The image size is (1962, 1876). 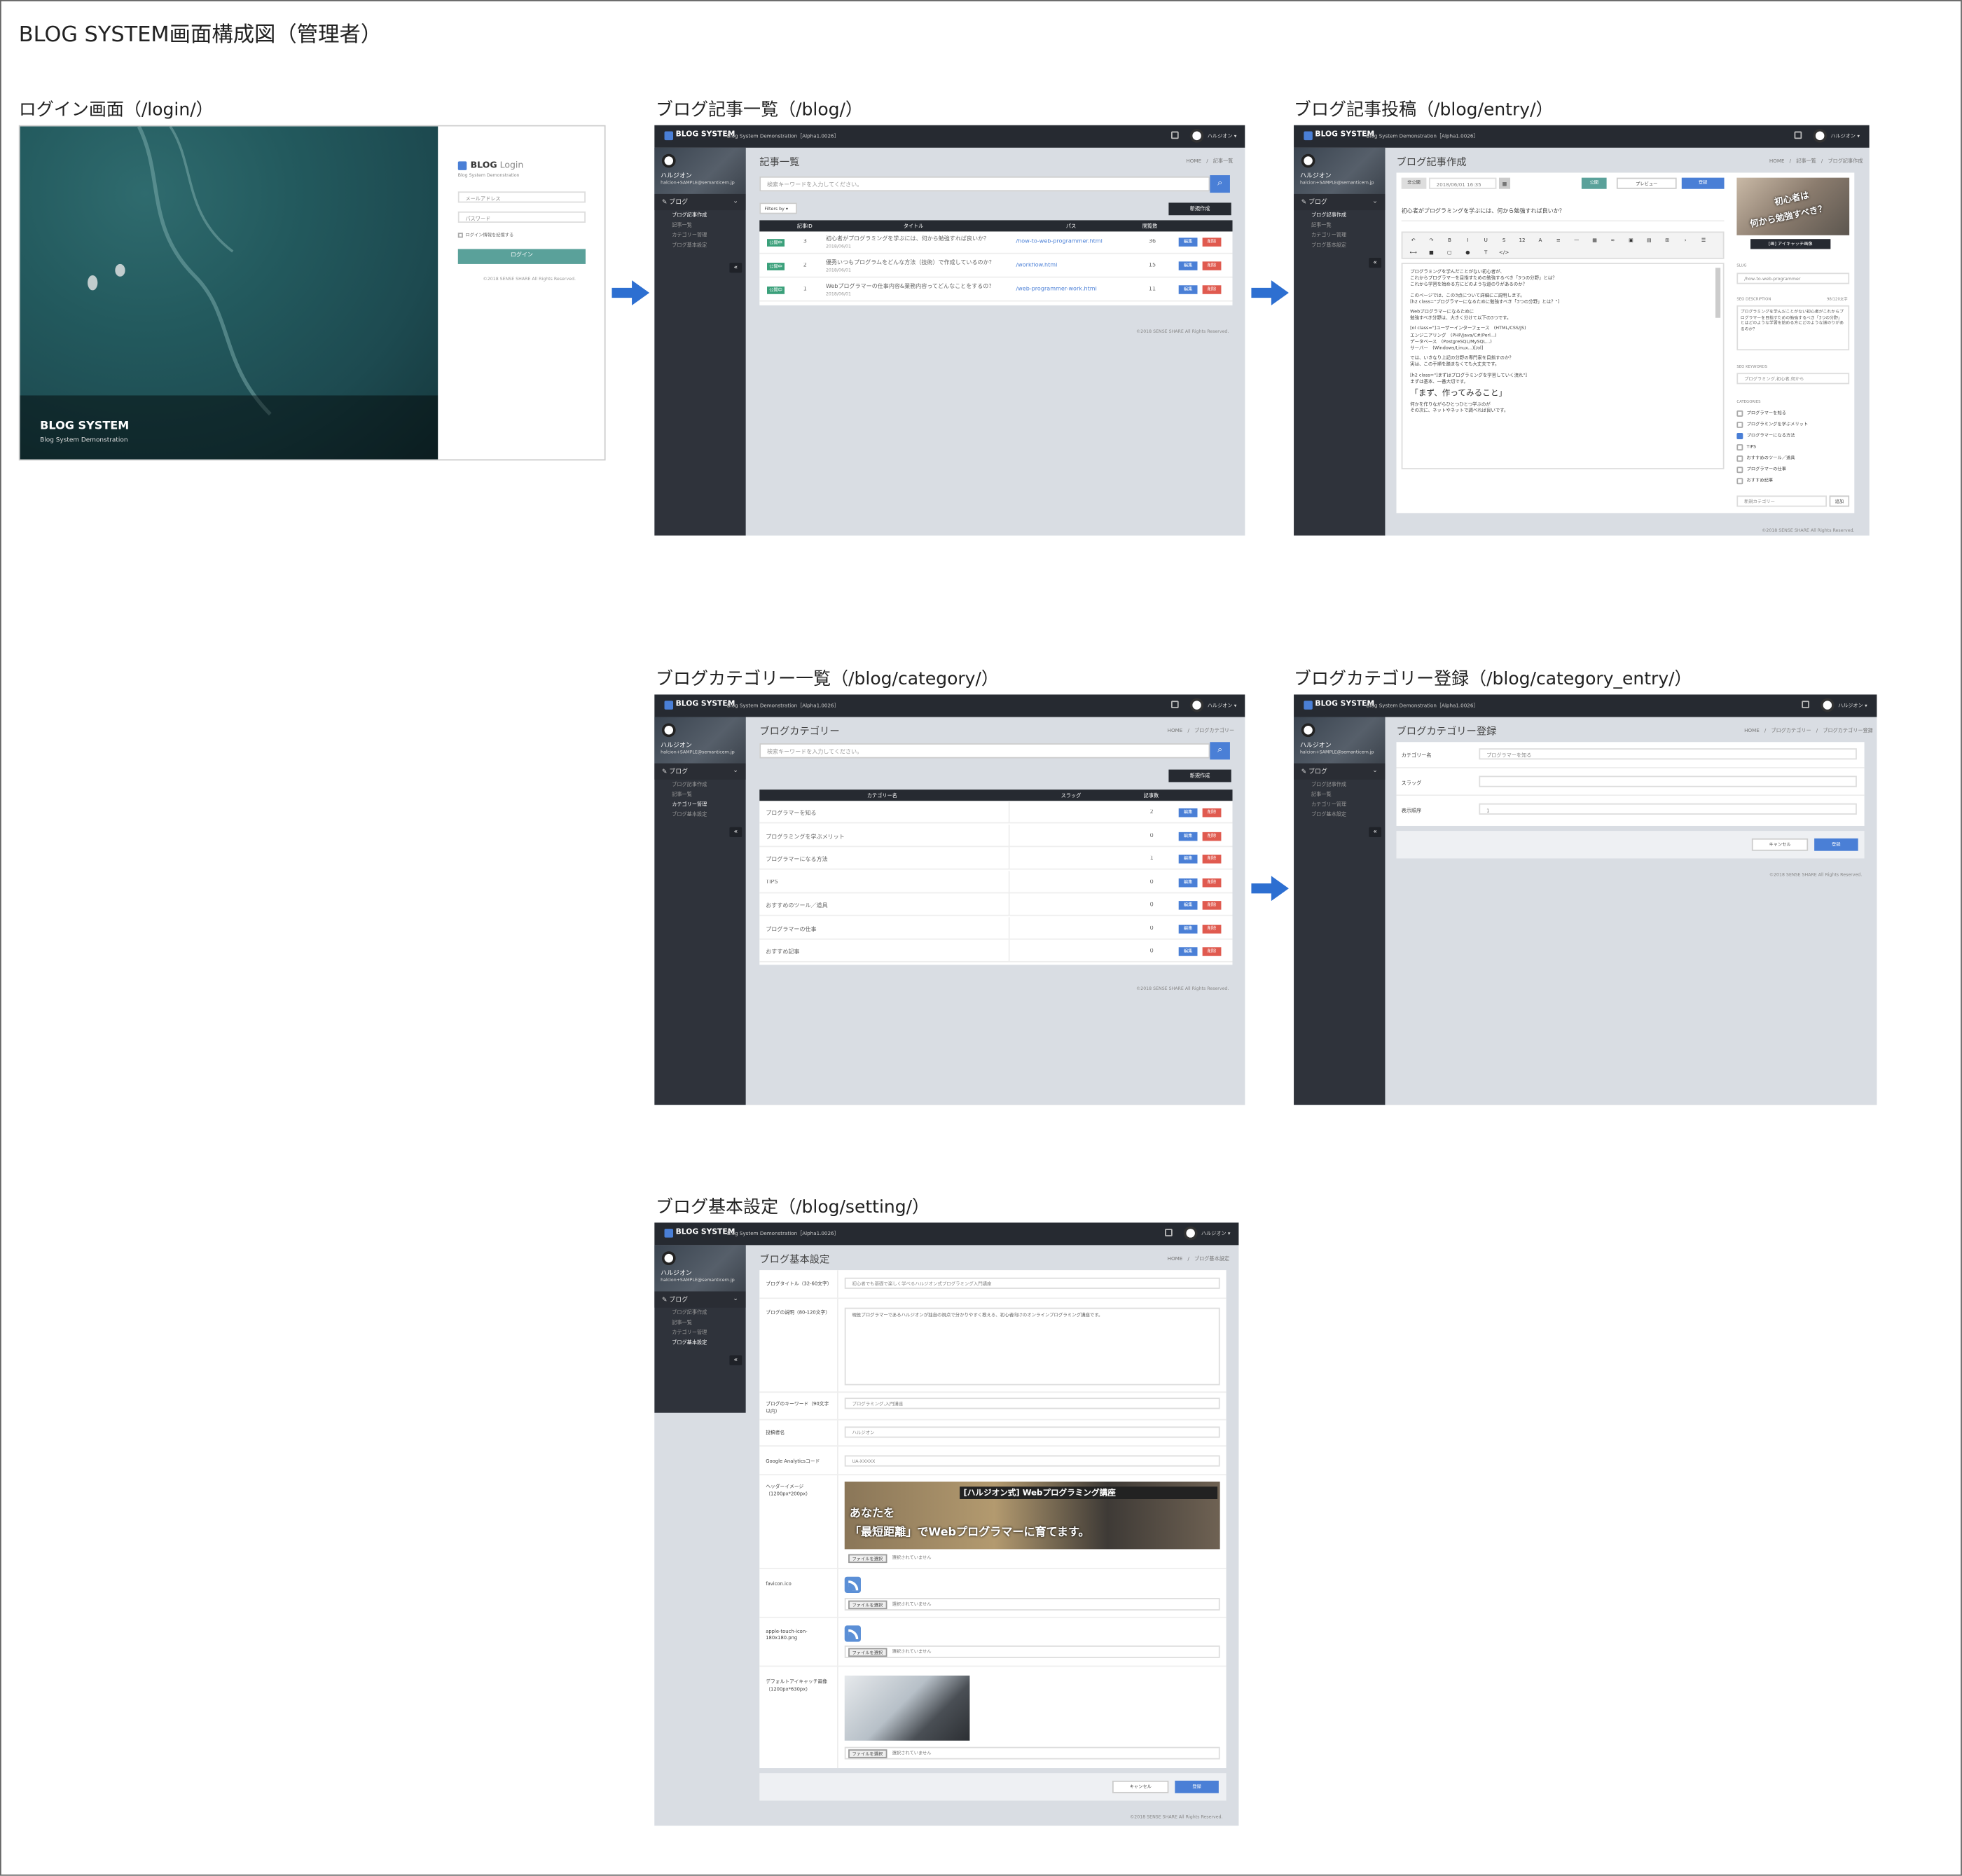 I want to click on toolbar-button: ∞, so click(x=1613, y=240).